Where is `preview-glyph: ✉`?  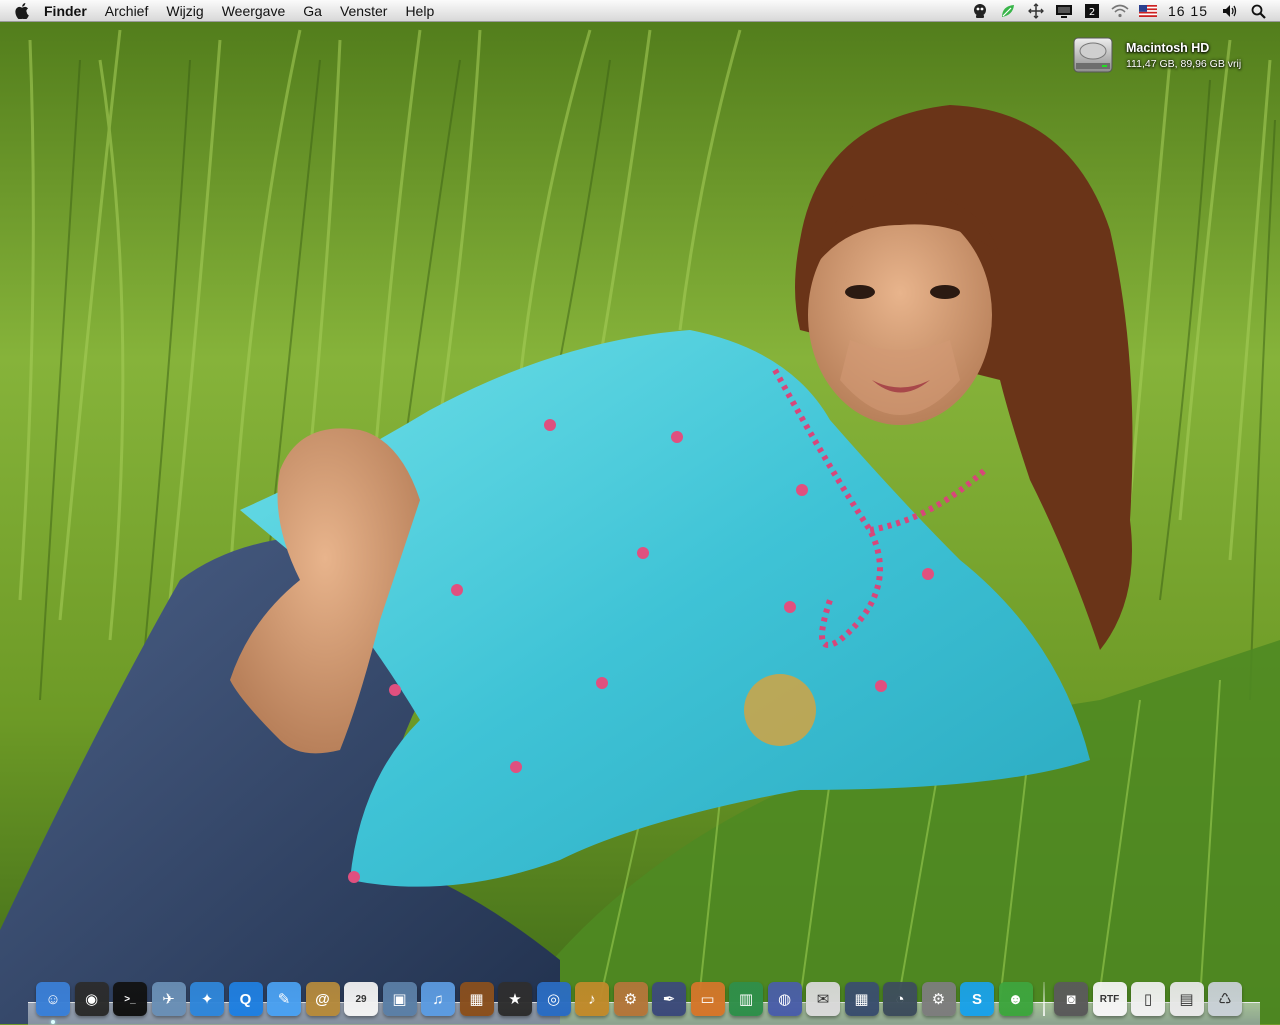 preview-glyph: ✉ is located at coordinates (823, 999).